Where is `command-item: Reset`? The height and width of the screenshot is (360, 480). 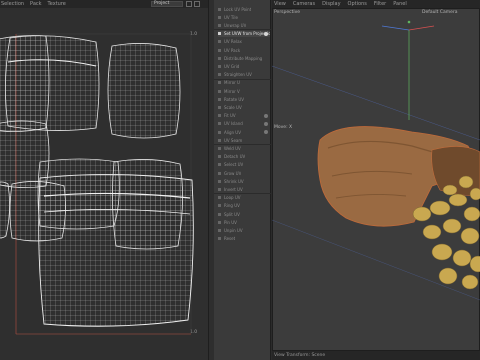 command-item: Reset is located at coordinates (244, 239).